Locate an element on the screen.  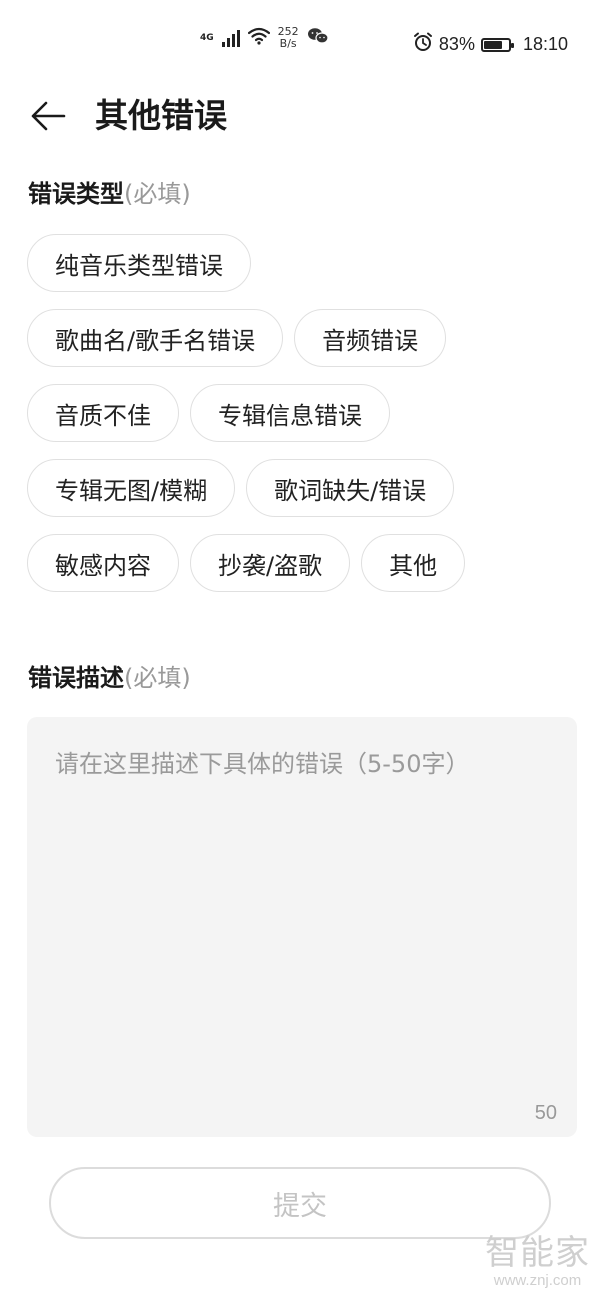
error-type-chip: 敏感内容 is located at coordinates (103, 563).